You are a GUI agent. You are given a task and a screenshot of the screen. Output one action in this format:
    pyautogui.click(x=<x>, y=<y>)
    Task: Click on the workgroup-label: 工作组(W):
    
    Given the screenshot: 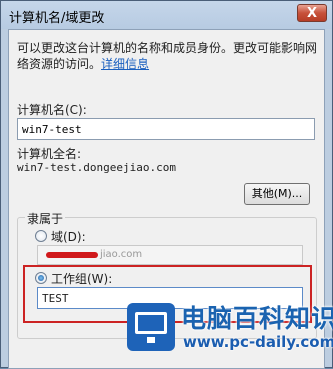 What is the action you would take?
    pyautogui.click(x=82, y=279)
    